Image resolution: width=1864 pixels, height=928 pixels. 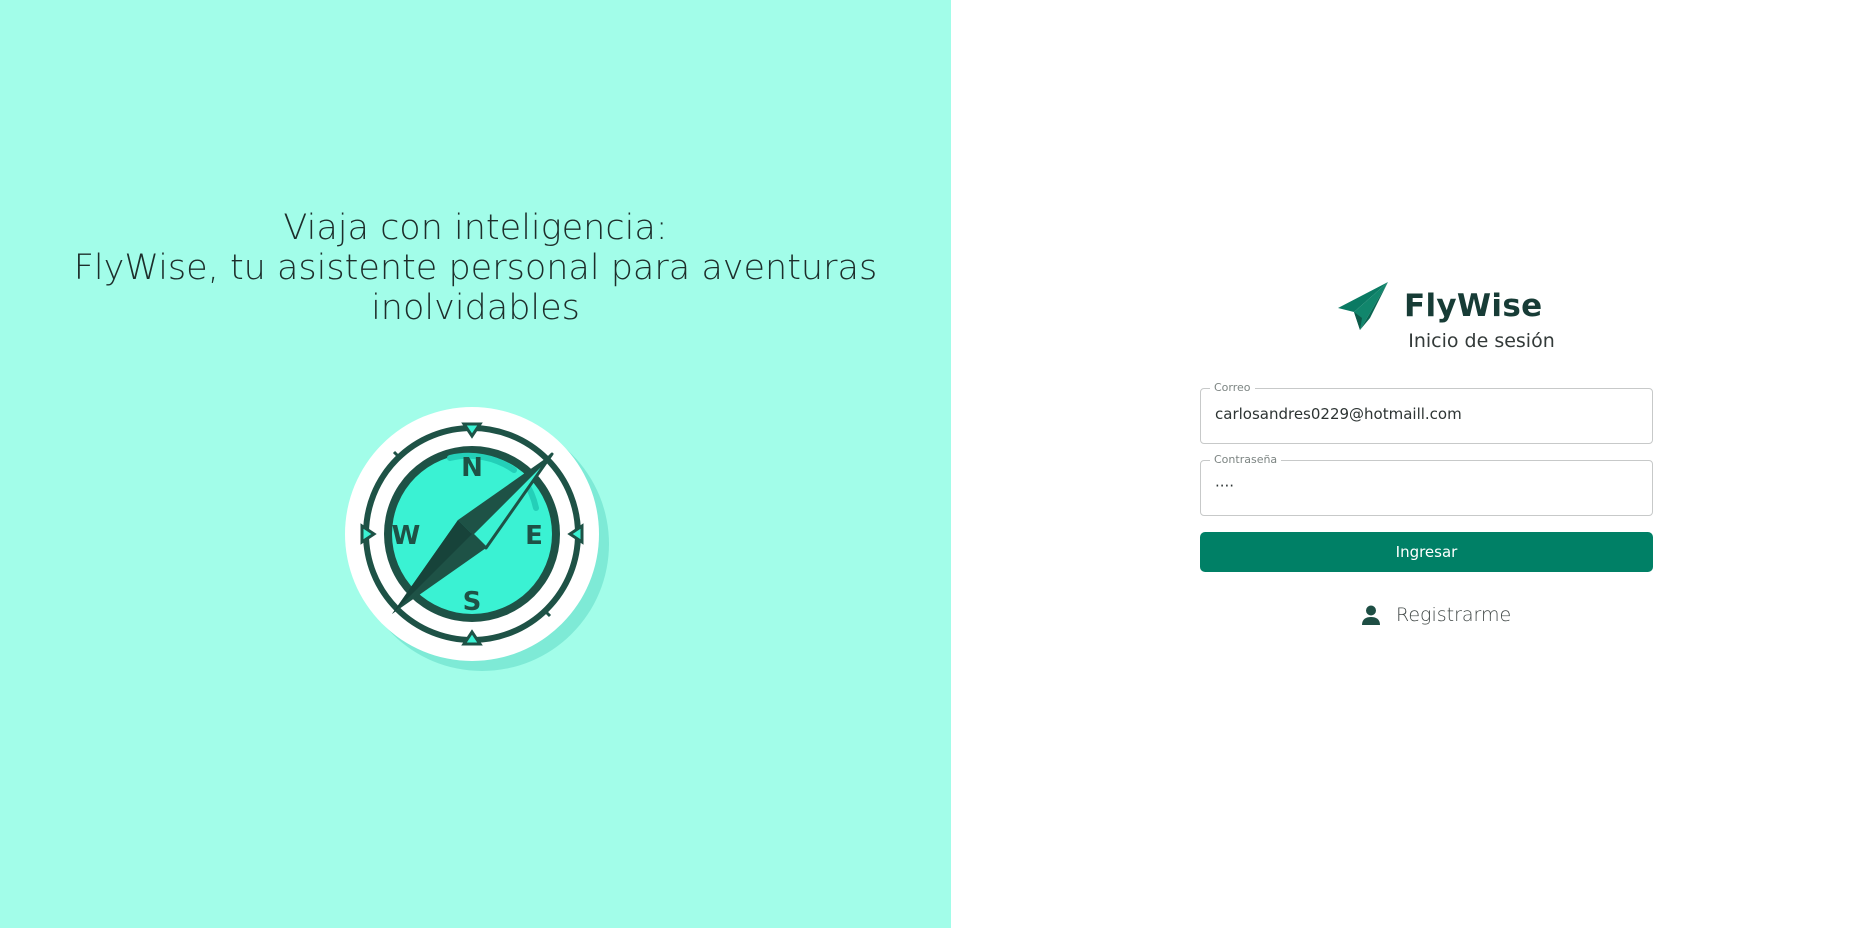 What do you see at coordinates (472, 468) in the screenshot?
I see `compass-north-label: N` at bounding box center [472, 468].